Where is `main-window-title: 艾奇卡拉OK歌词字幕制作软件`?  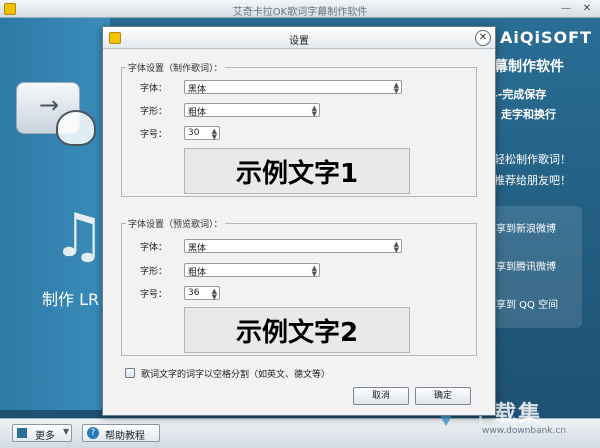
main-window-title: 艾奇卡拉OK歌词字幕制作软件 is located at coordinates (300, 12).